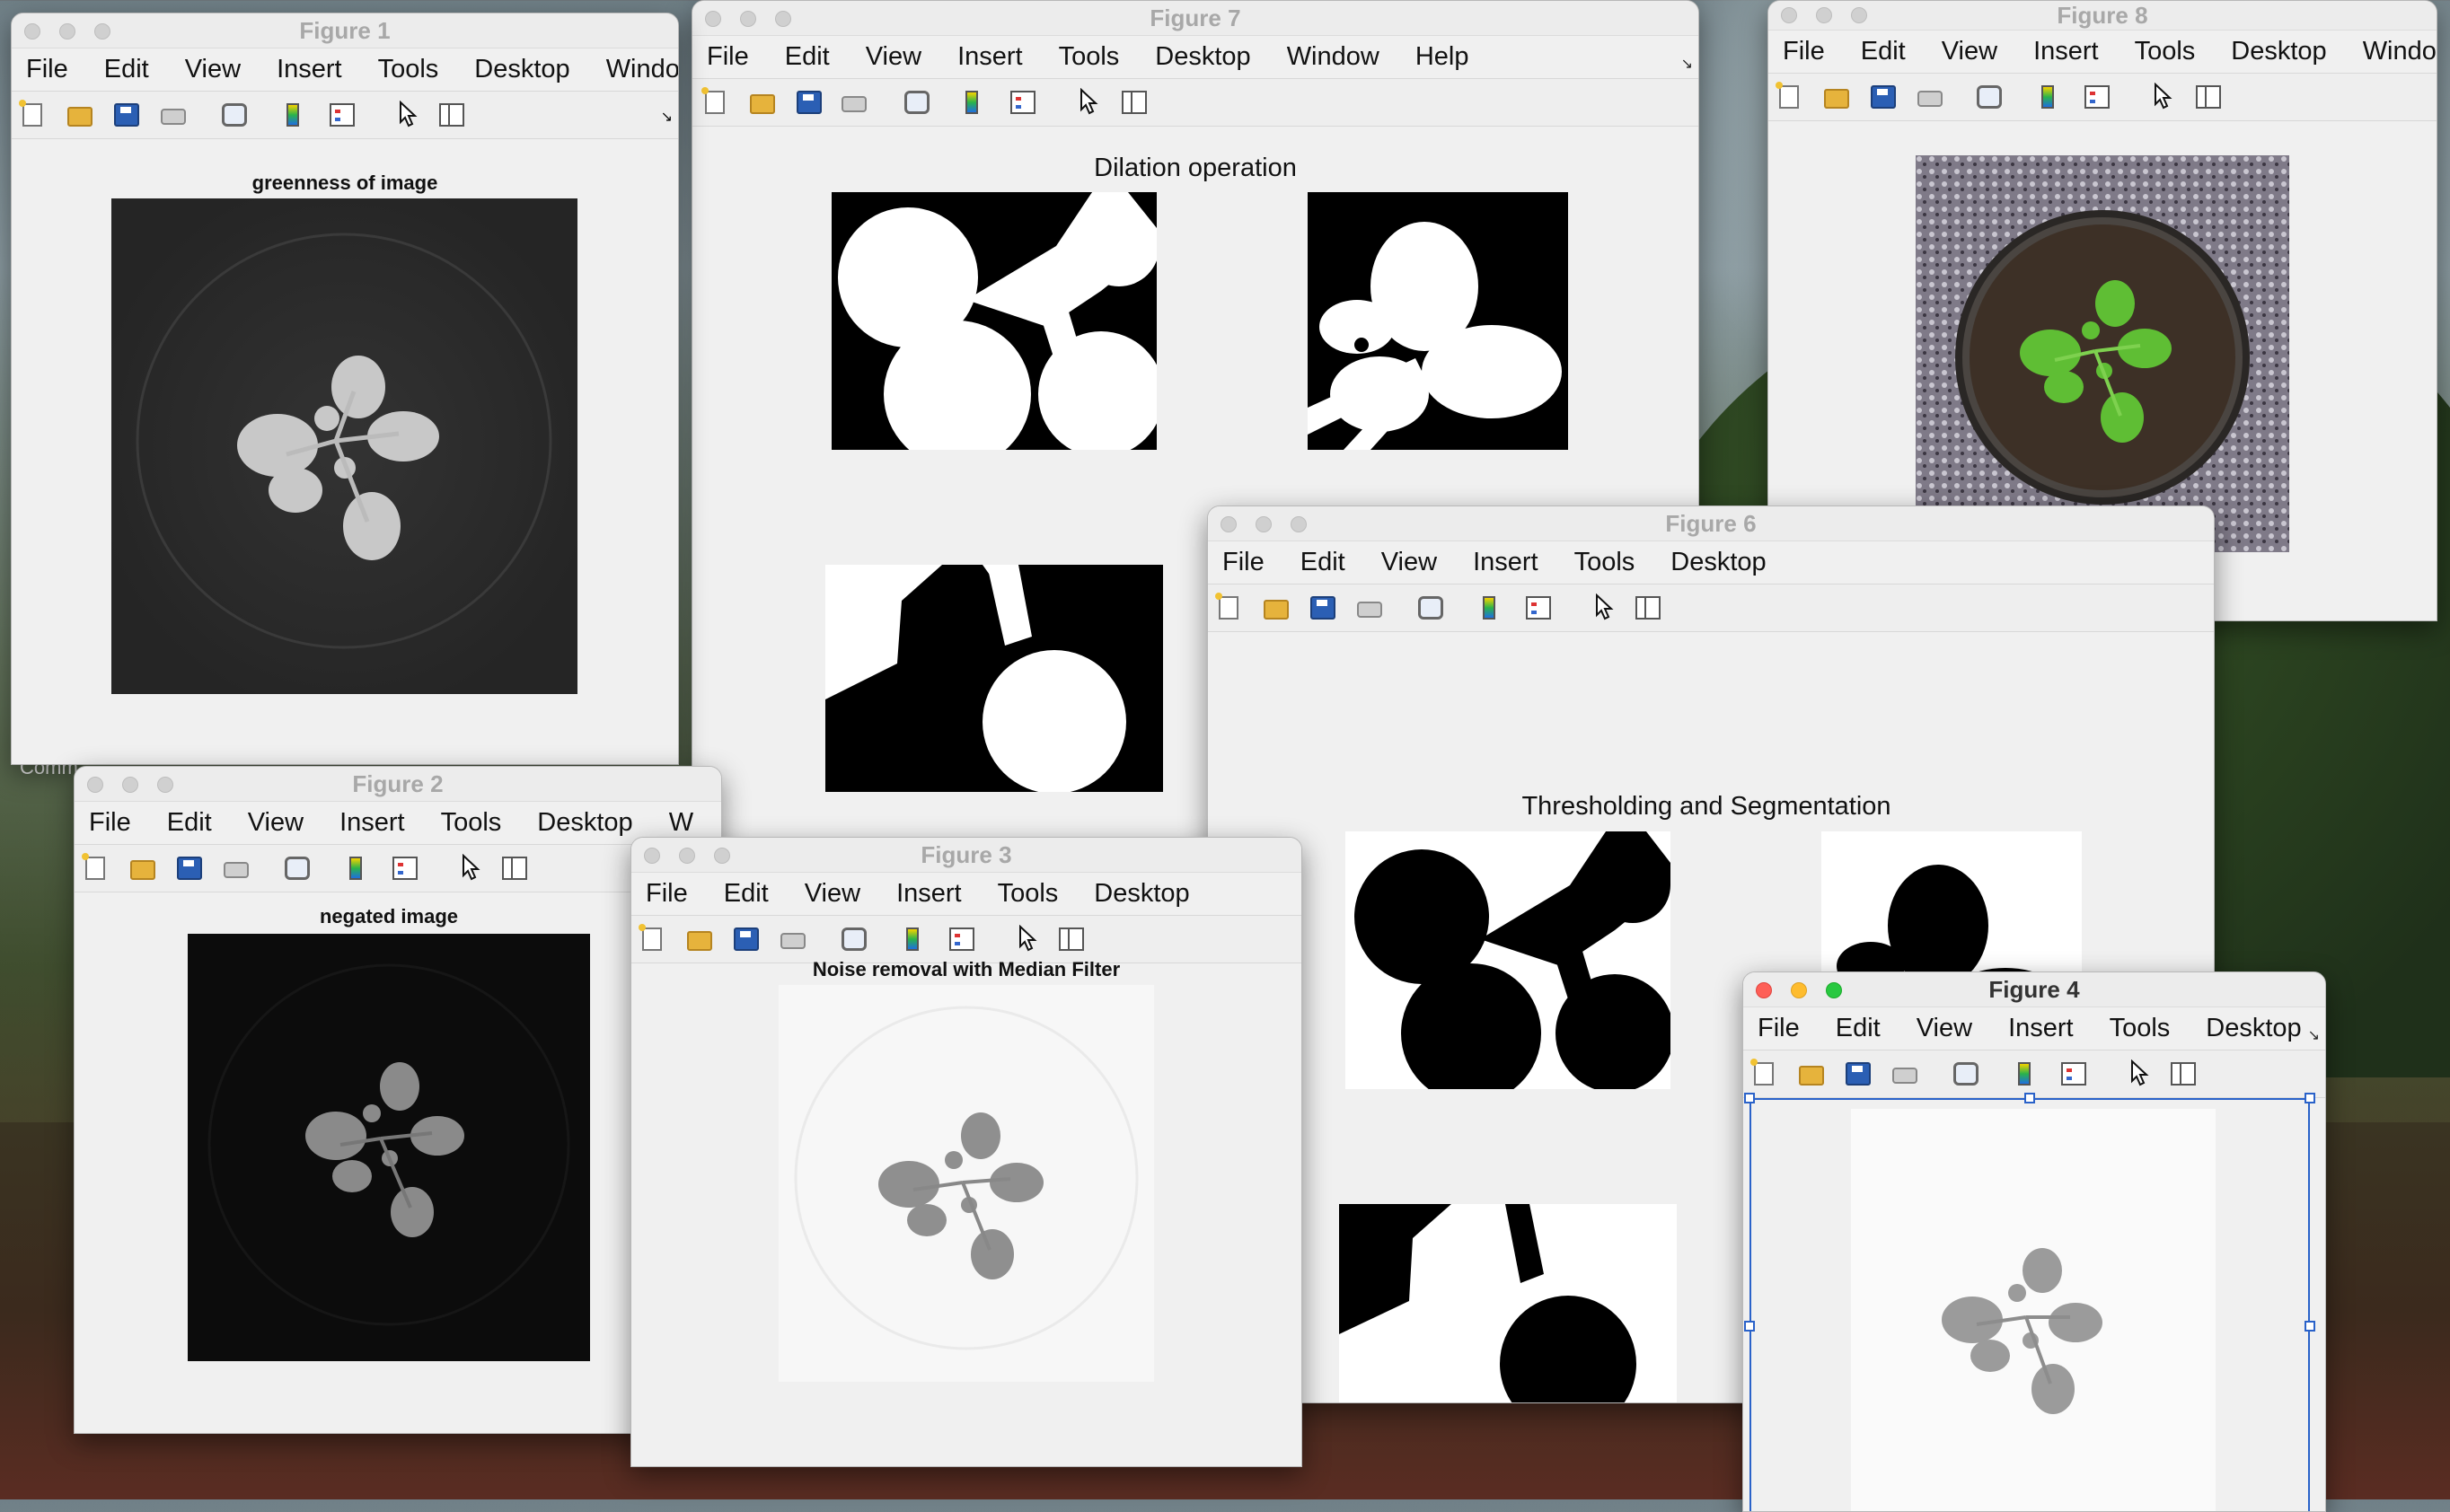 The height and width of the screenshot is (1512, 2450). Describe the element at coordinates (2102, 16) in the screenshot. I see `title-bar: Figure 8` at that location.